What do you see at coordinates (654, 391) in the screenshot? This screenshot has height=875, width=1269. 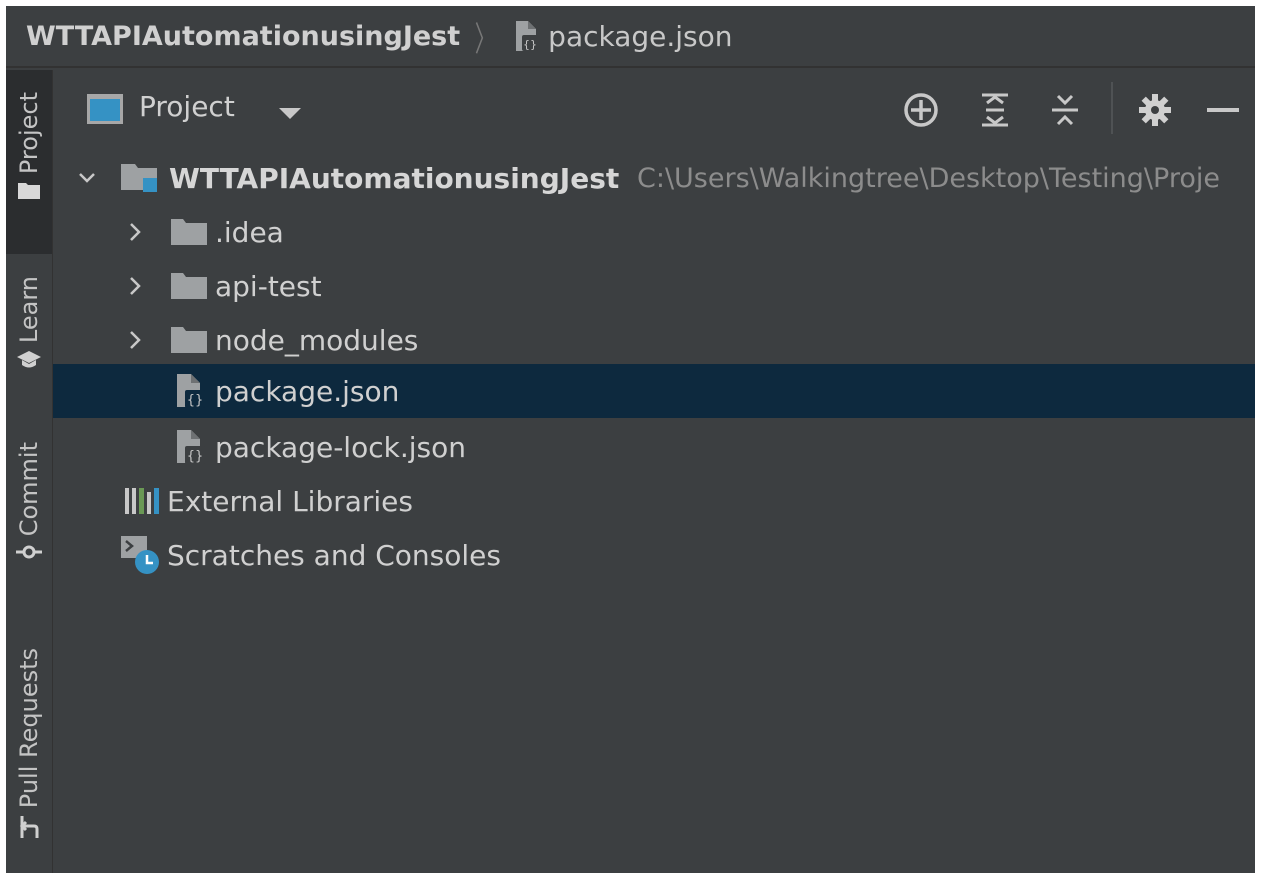 I see `tree-item-package-json: {} package.json` at bounding box center [654, 391].